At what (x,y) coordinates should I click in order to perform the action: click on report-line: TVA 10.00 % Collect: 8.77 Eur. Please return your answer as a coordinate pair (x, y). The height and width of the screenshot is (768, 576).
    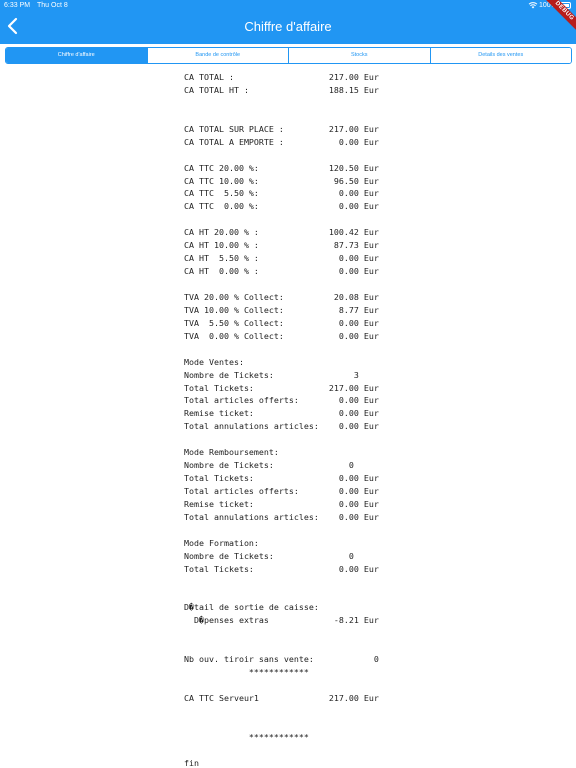
    Looking at the image, I should click on (281, 309).